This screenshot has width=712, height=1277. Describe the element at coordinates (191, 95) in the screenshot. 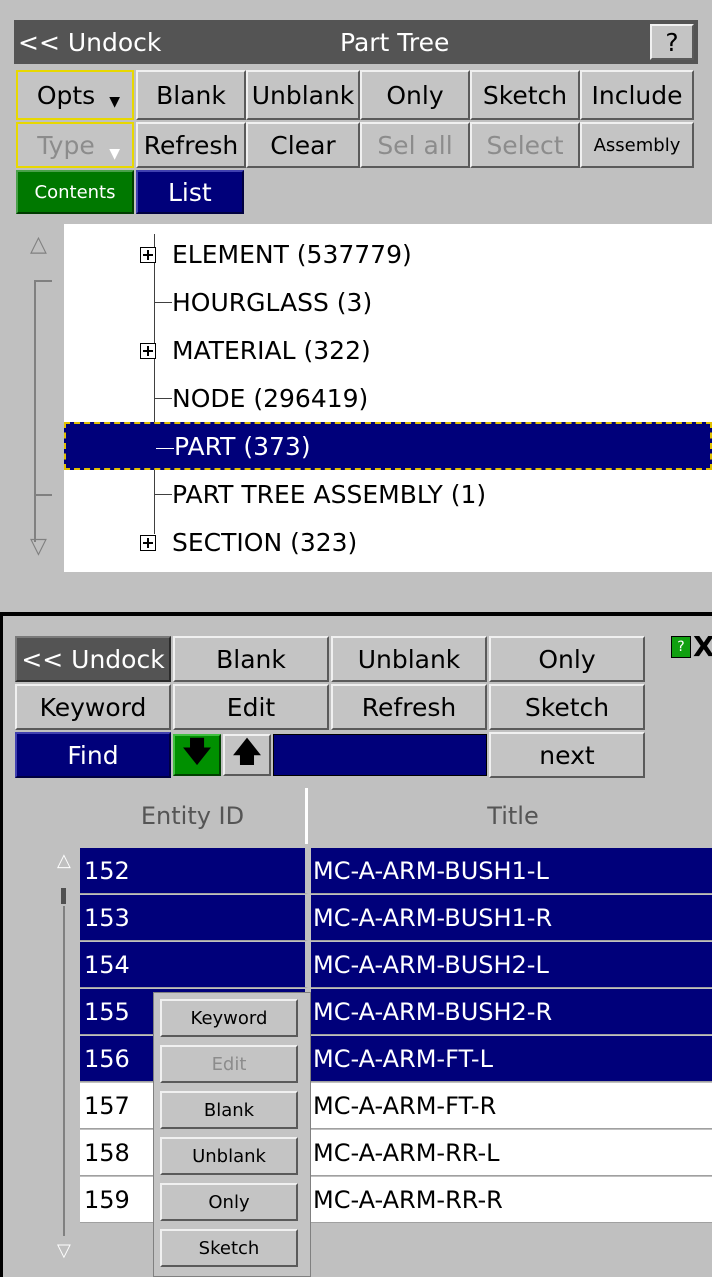

I see `blank-button: Blank` at that location.